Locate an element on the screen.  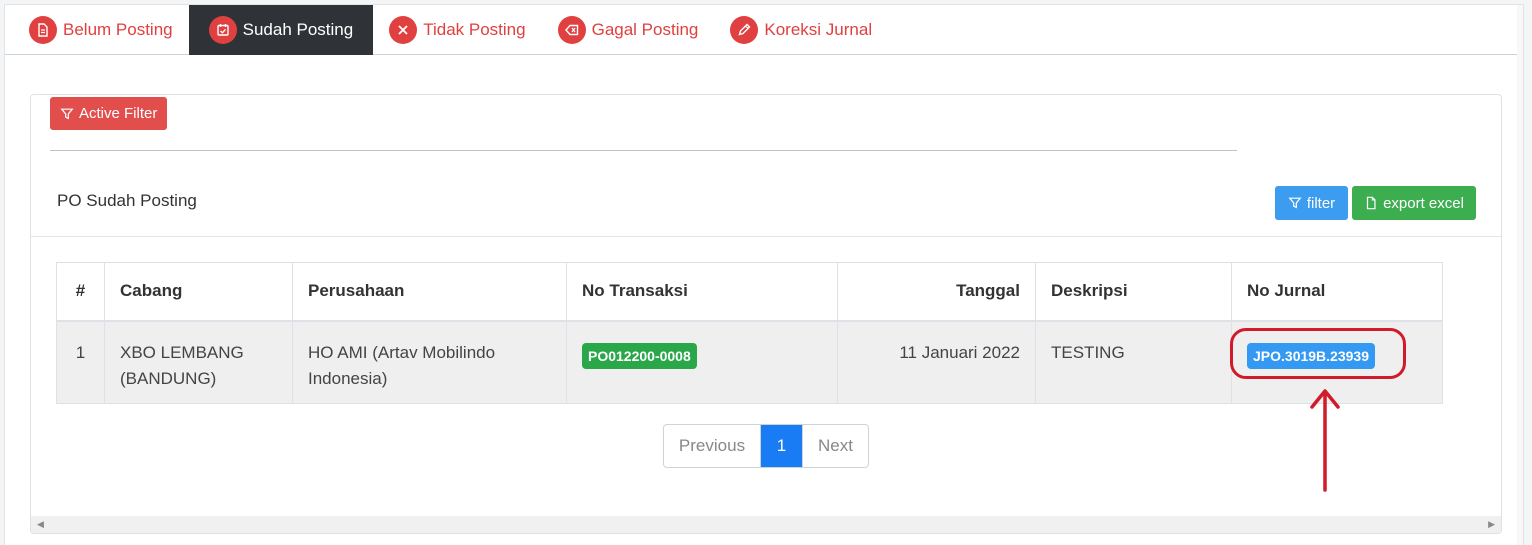
column-header: No Transaksi is located at coordinates (702, 292).